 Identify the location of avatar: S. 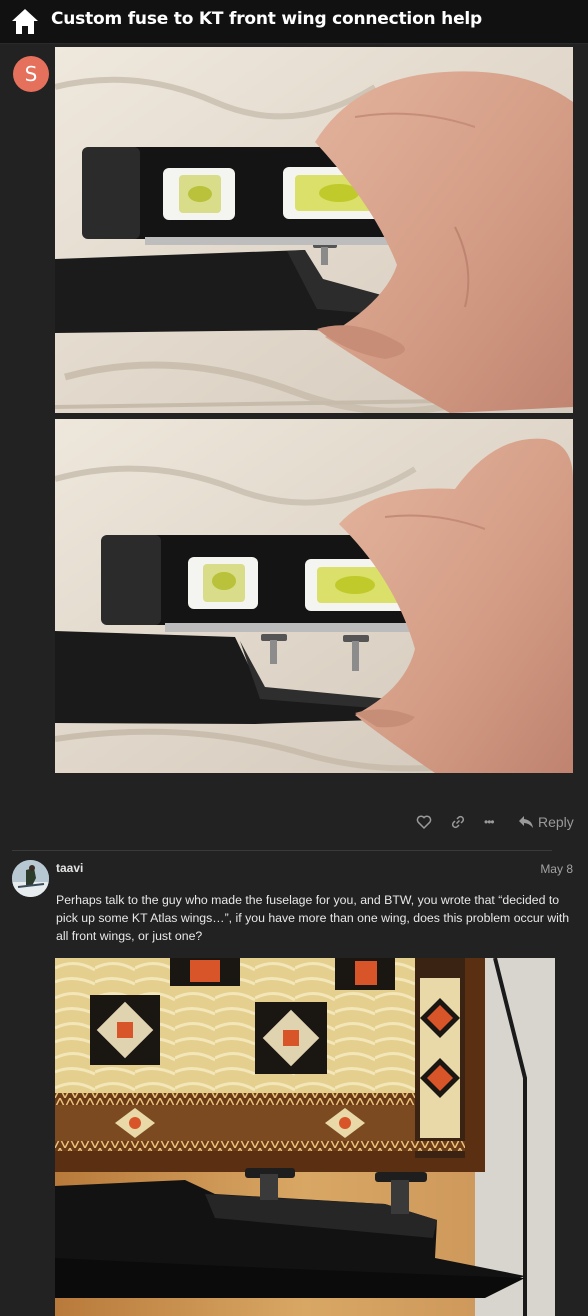
(31, 74).